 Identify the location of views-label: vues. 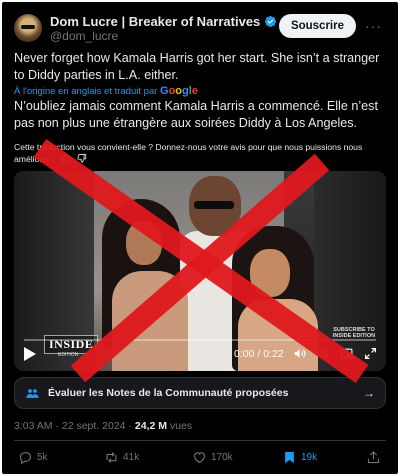
(181, 426).